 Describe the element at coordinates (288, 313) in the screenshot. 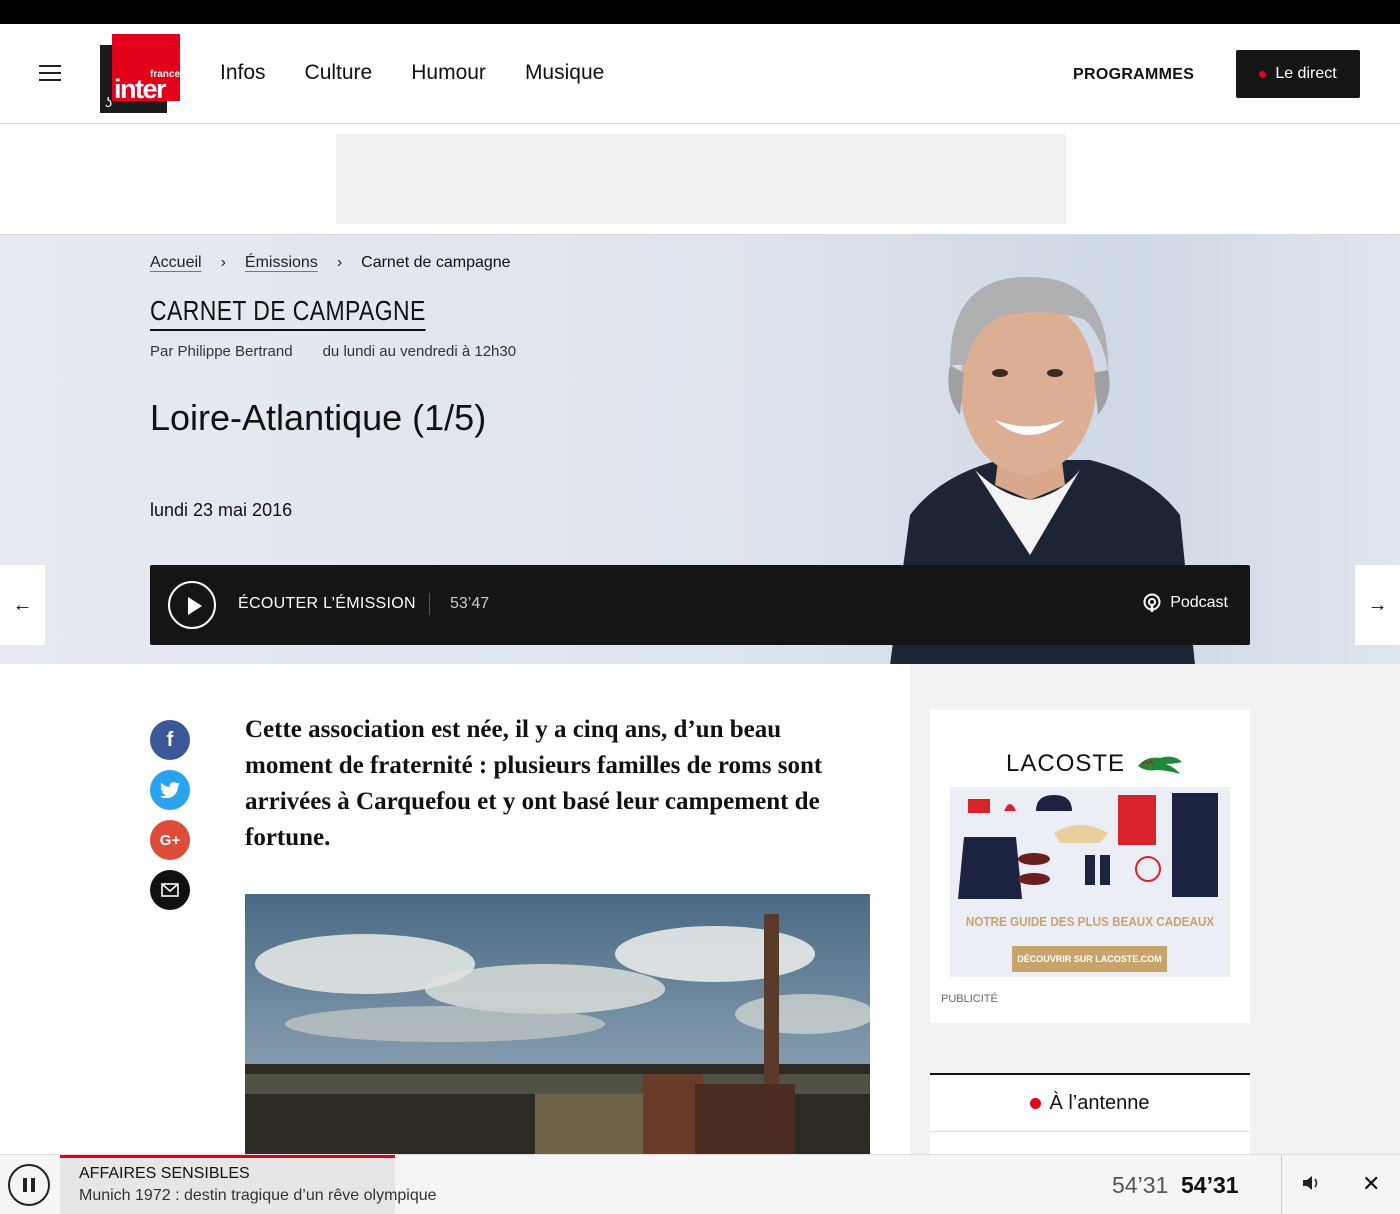

I see `show-title-link: CARNET DE CAMPAGNE` at that location.